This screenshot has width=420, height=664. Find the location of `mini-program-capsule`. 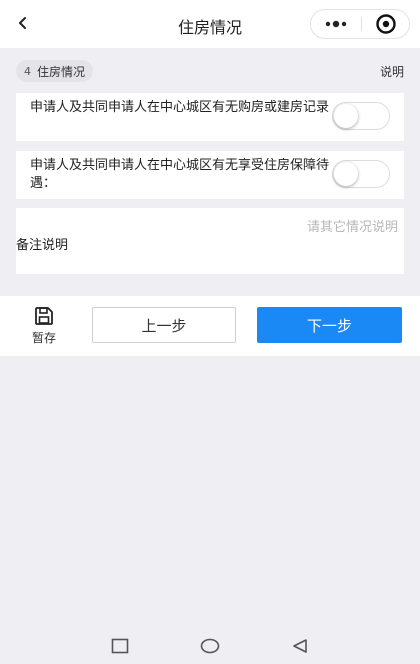

mini-program-capsule is located at coordinates (360, 24).